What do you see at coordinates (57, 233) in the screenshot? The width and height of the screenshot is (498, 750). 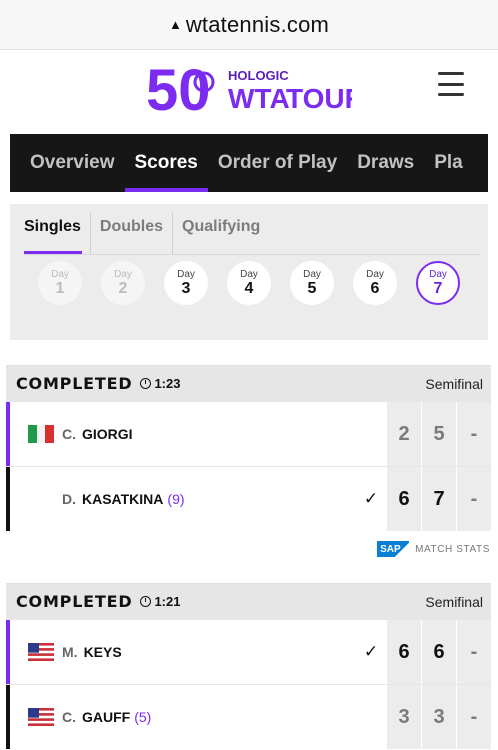 I see `subtab-singles: Singles` at bounding box center [57, 233].